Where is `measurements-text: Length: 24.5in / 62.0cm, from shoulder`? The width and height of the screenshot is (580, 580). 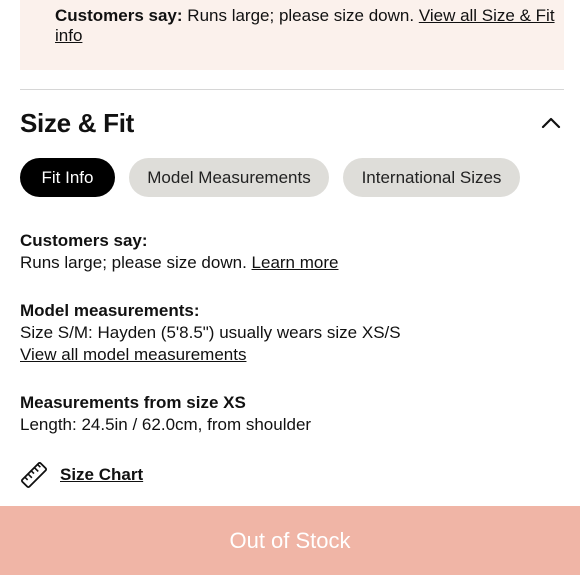
measurements-text: Length: 24.5in / 62.0cm, from shoulder is located at coordinates (166, 424).